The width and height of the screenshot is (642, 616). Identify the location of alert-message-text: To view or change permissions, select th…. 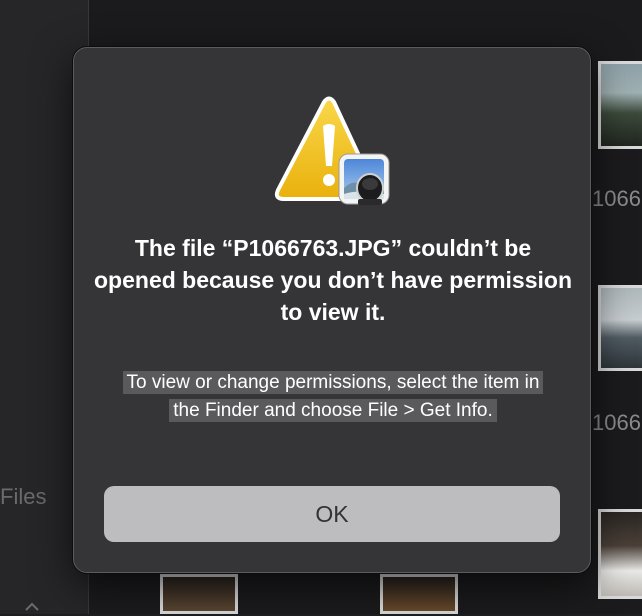
(333, 396).